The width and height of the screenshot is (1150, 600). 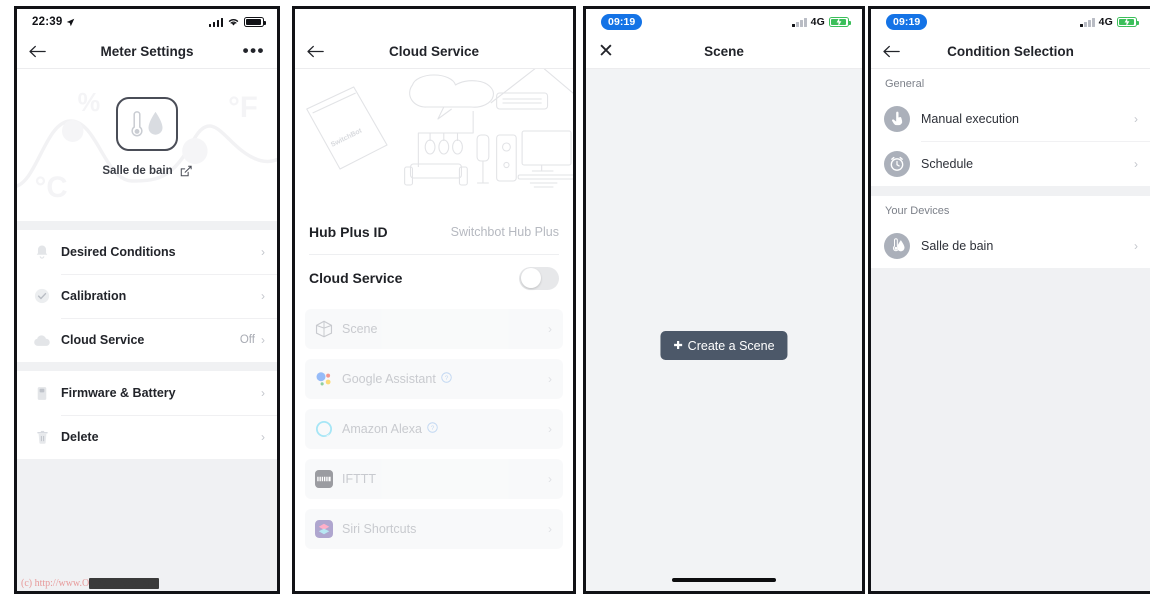 What do you see at coordinates (147, 296) in the screenshot?
I see `row-calibration: Calibration ›` at bounding box center [147, 296].